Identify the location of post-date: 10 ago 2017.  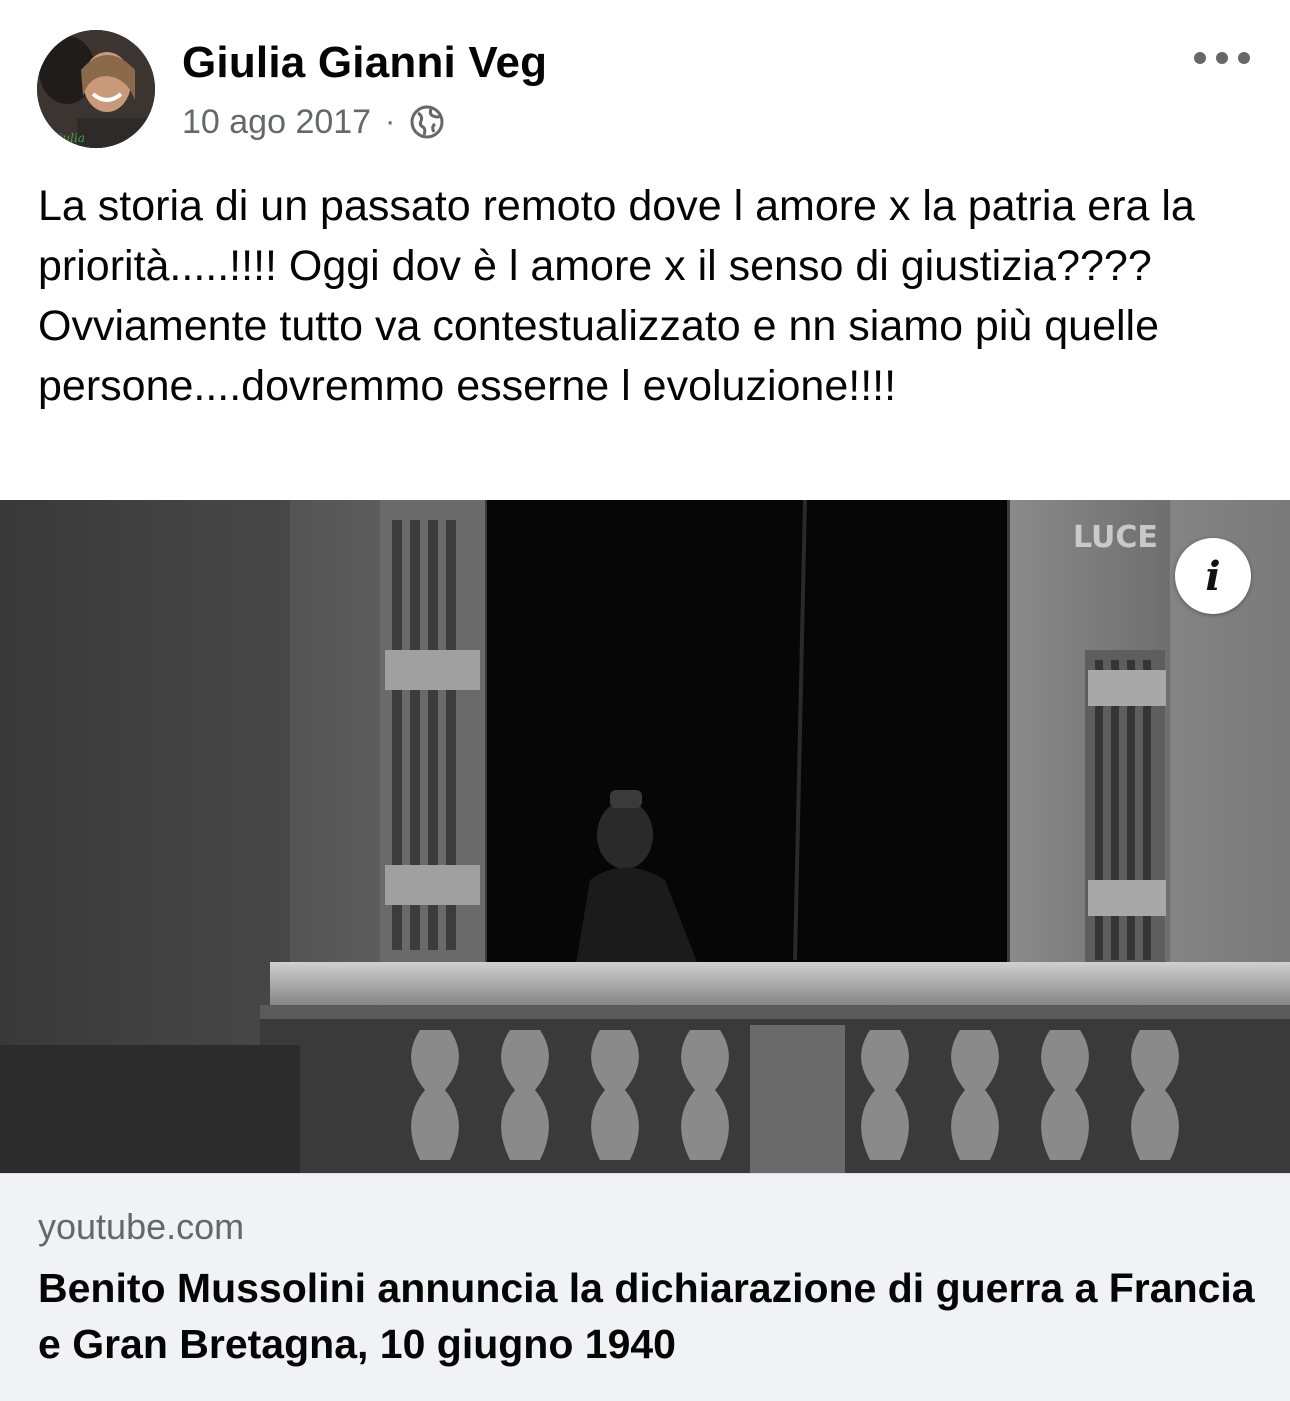
(276, 122).